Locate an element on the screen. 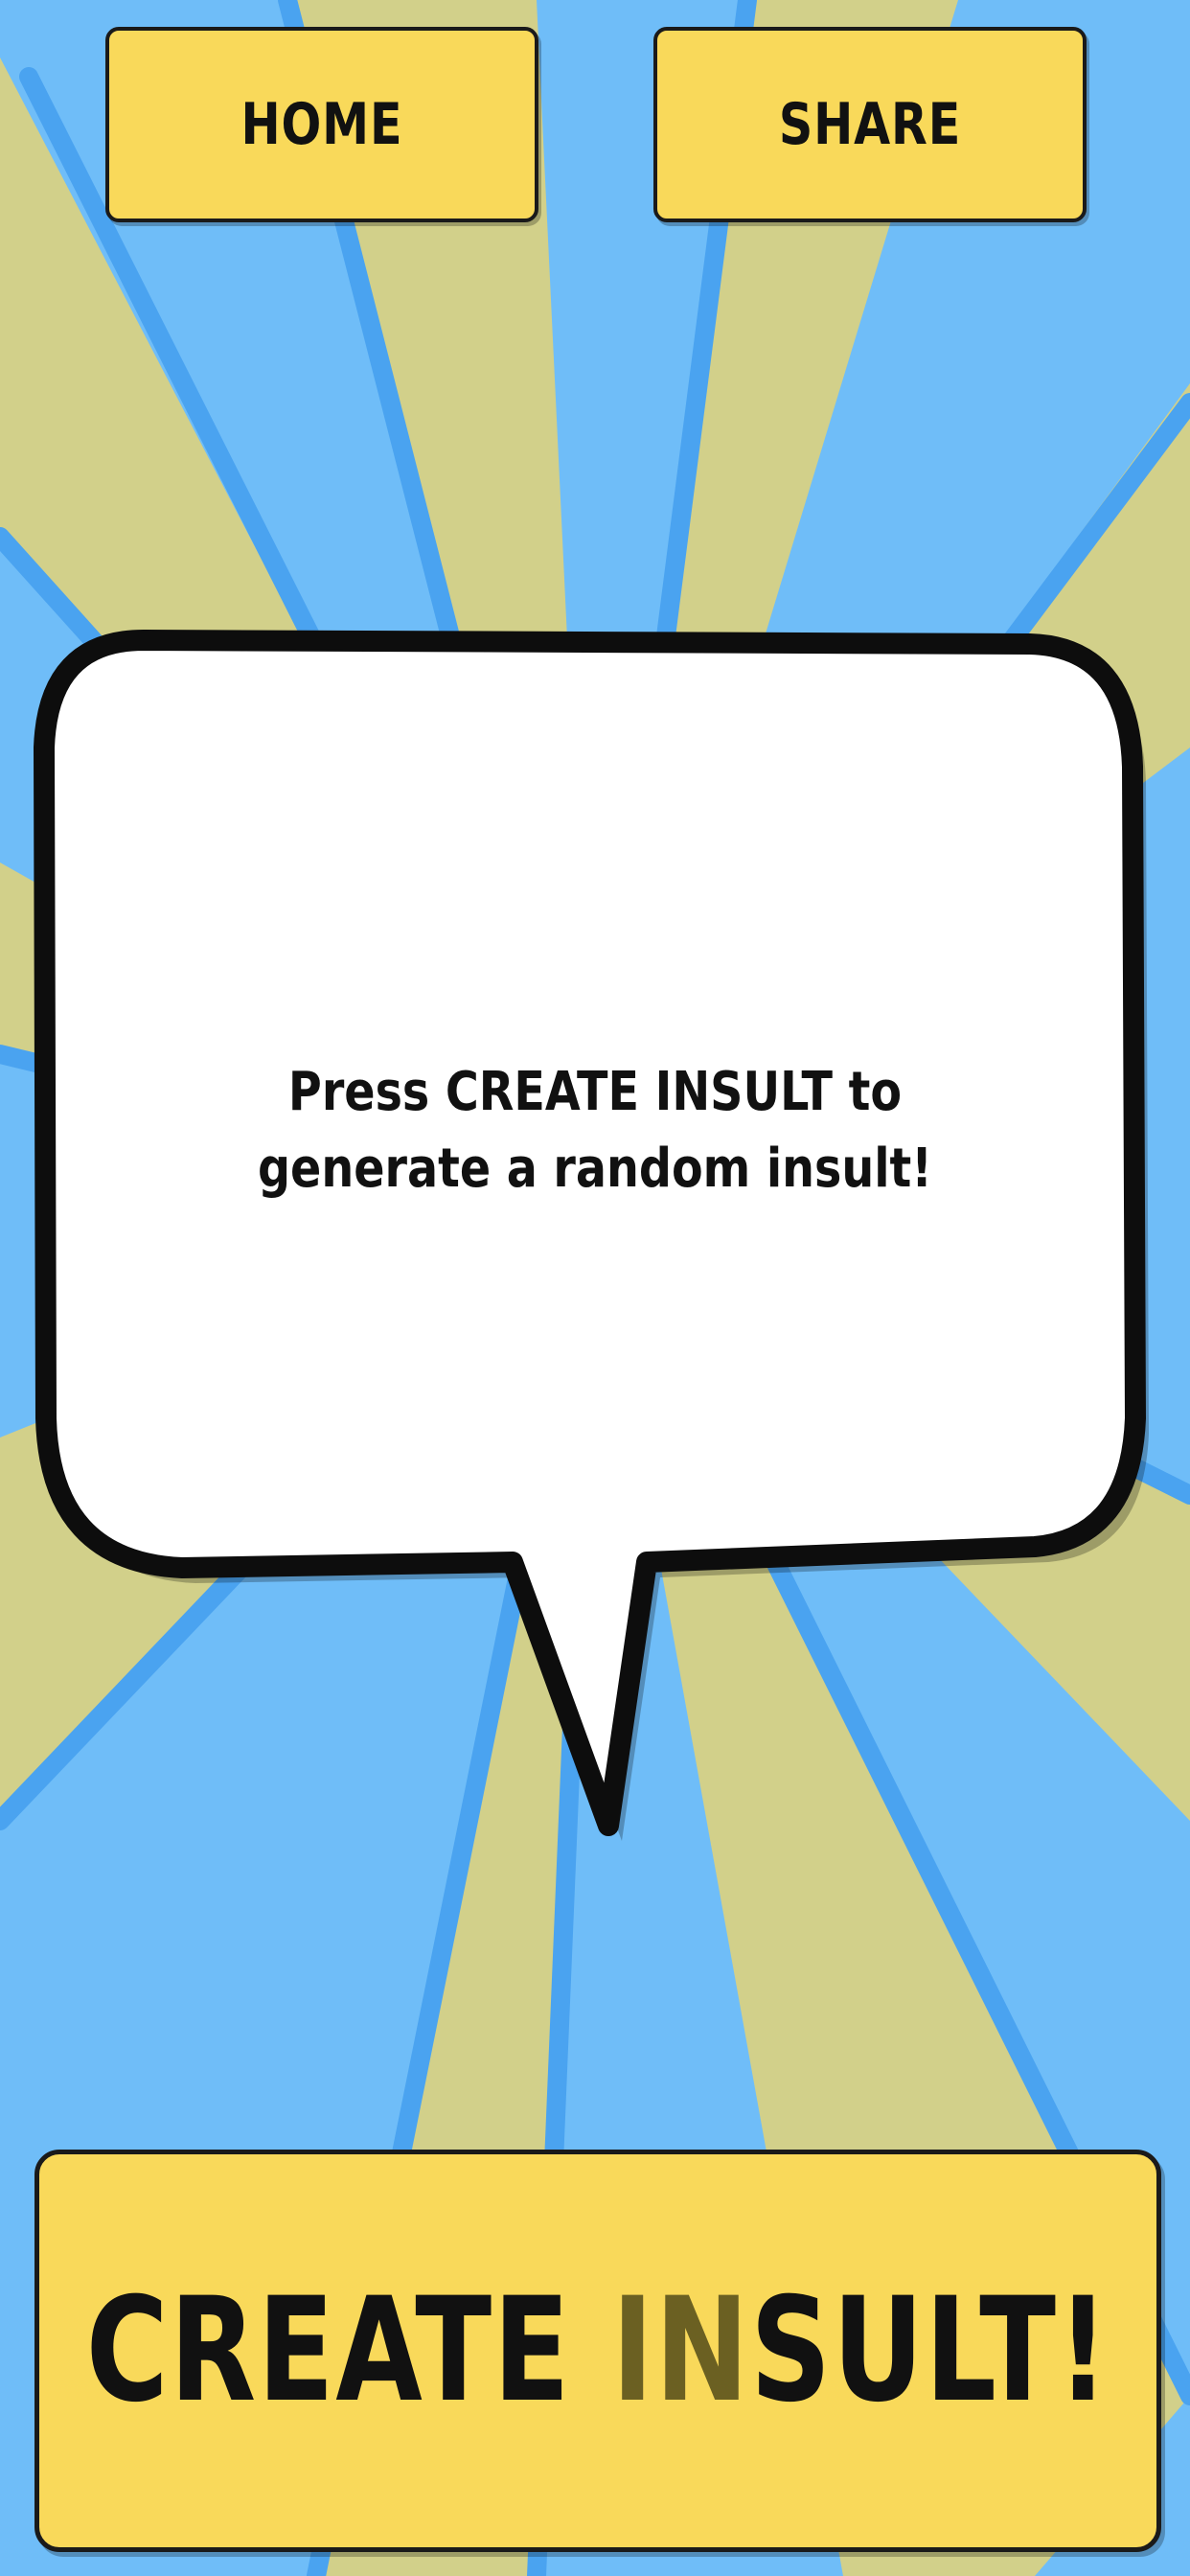  create-insult-button: CREATE INSULT! is located at coordinates (598, 2351).